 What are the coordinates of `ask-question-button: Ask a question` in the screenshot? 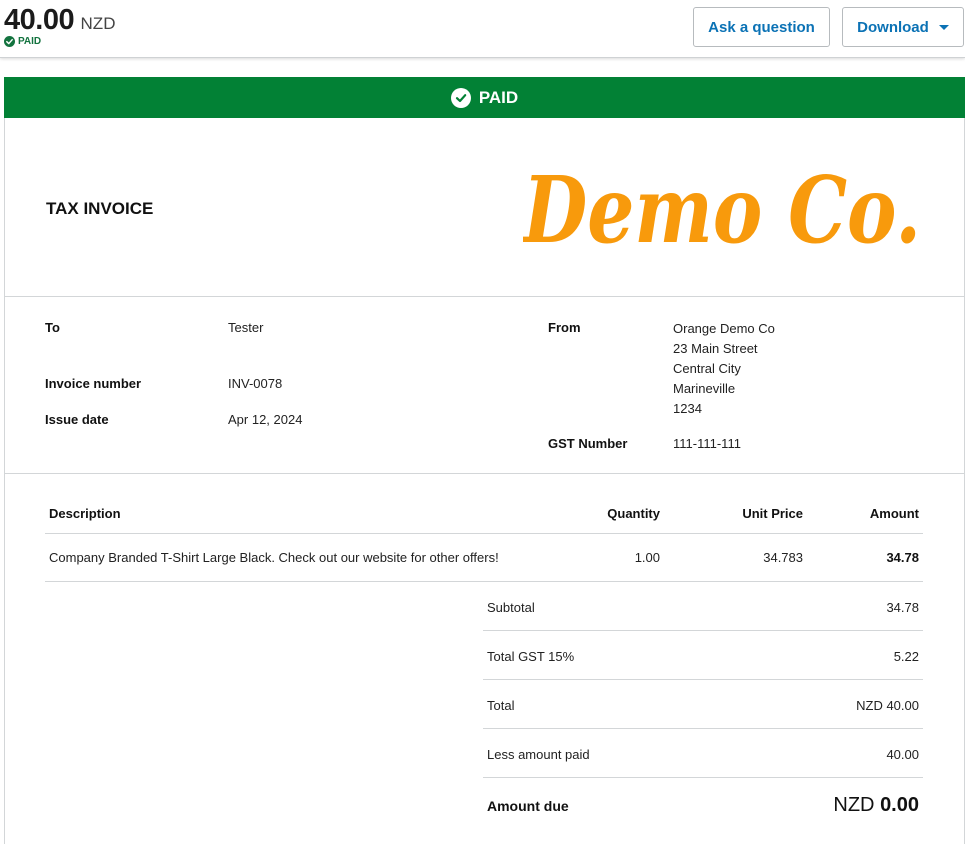 It's located at (761, 27).